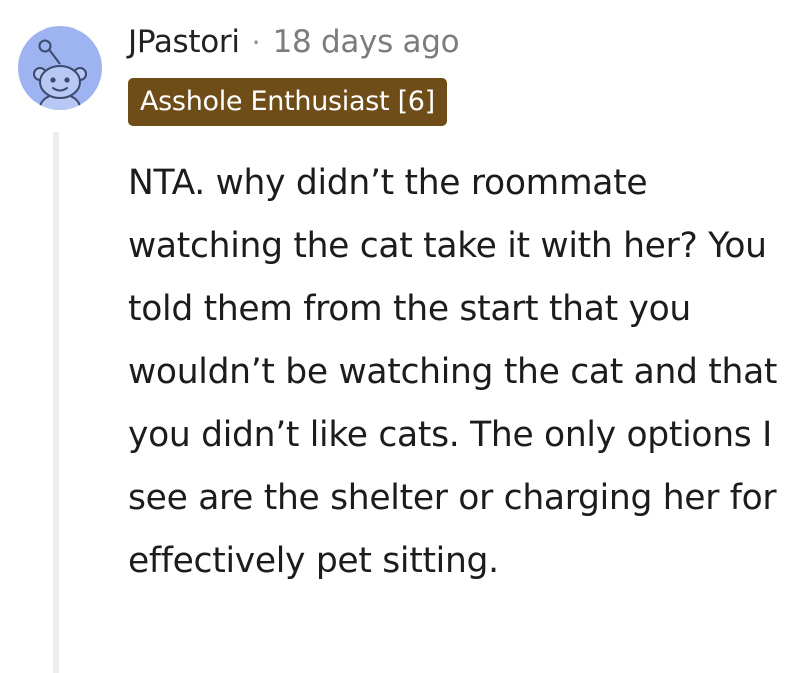 This screenshot has width=809, height=673. Describe the element at coordinates (366, 42) in the screenshot. I see `timestamp: 18 days ago` at that location.